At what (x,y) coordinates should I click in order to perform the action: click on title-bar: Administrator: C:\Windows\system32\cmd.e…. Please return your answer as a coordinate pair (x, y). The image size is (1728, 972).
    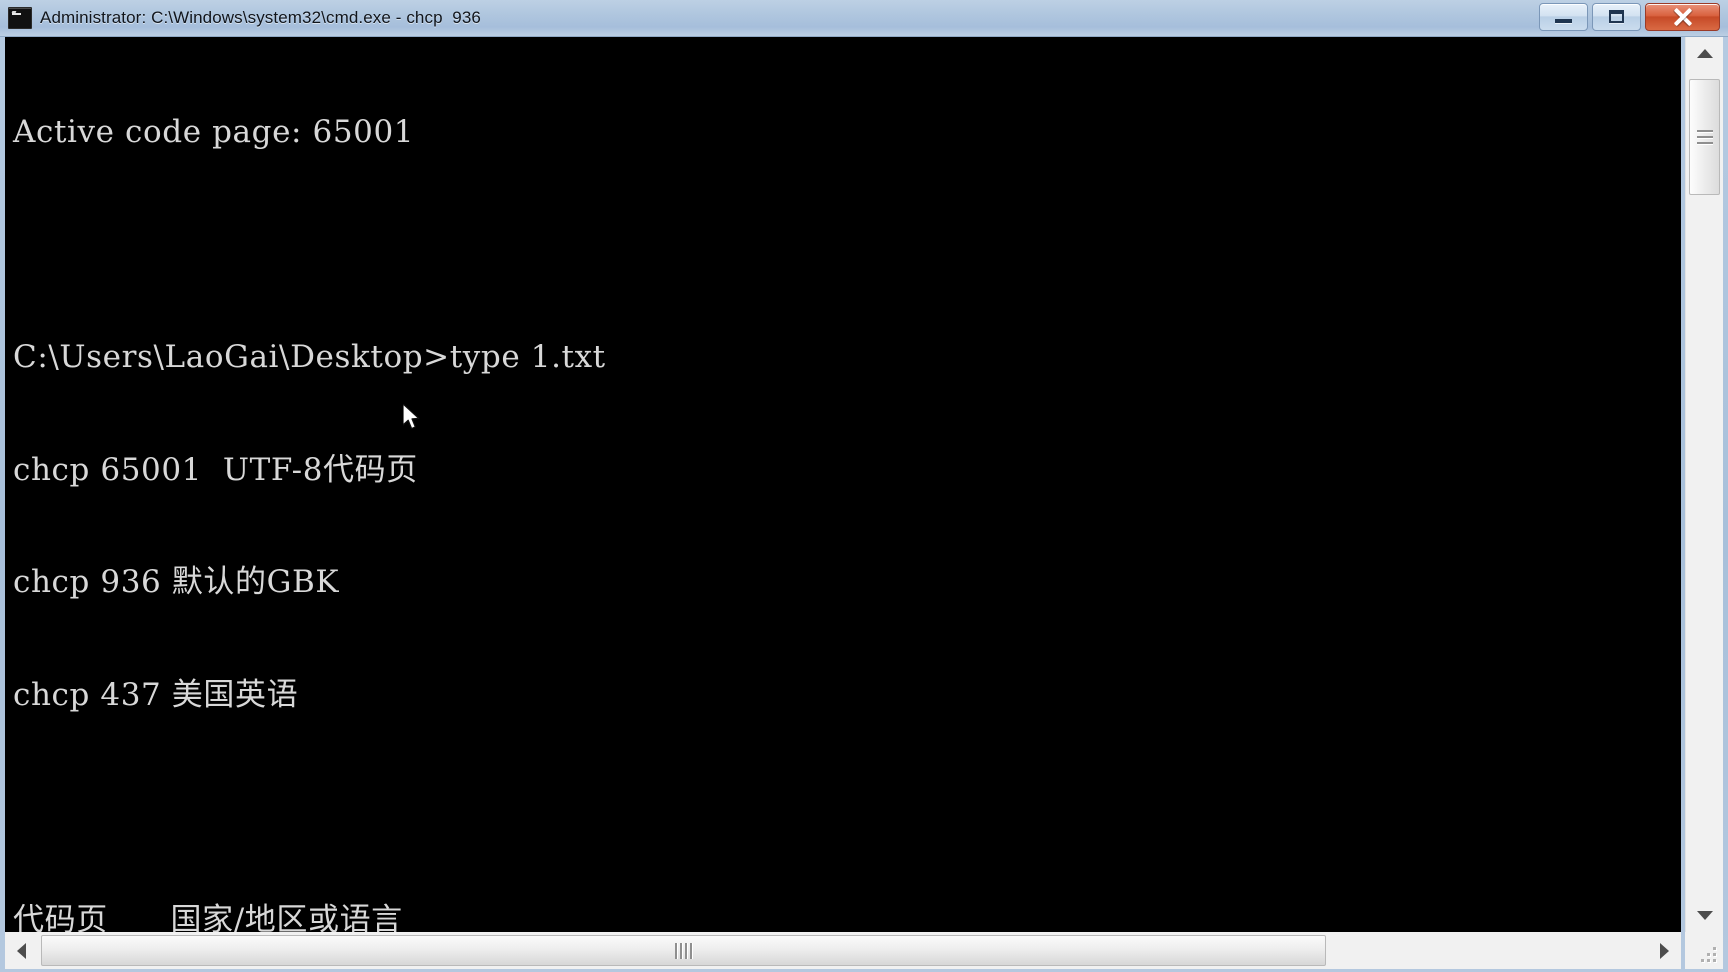
    Looking at the image, I should click on (864, 18).